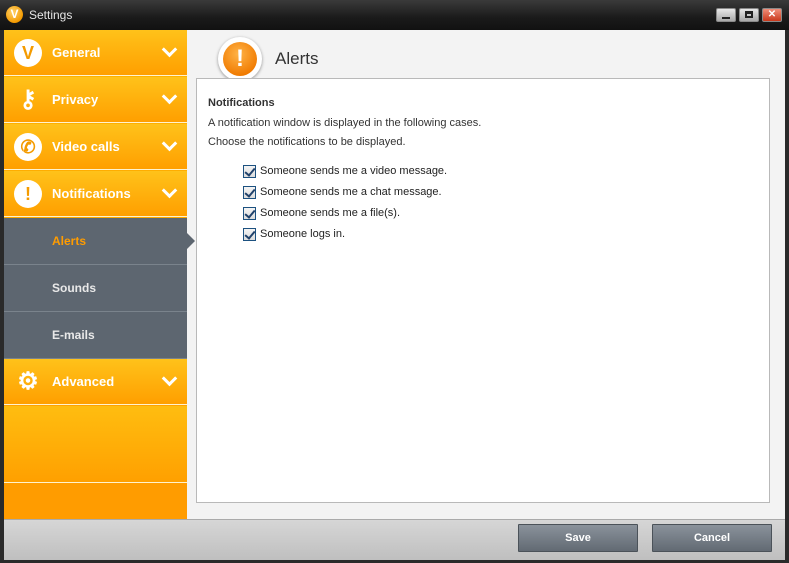 Image resolution: width=789 pixels, height=563 pixels. I want to click on section-title: Notifications, so click(241, 103).